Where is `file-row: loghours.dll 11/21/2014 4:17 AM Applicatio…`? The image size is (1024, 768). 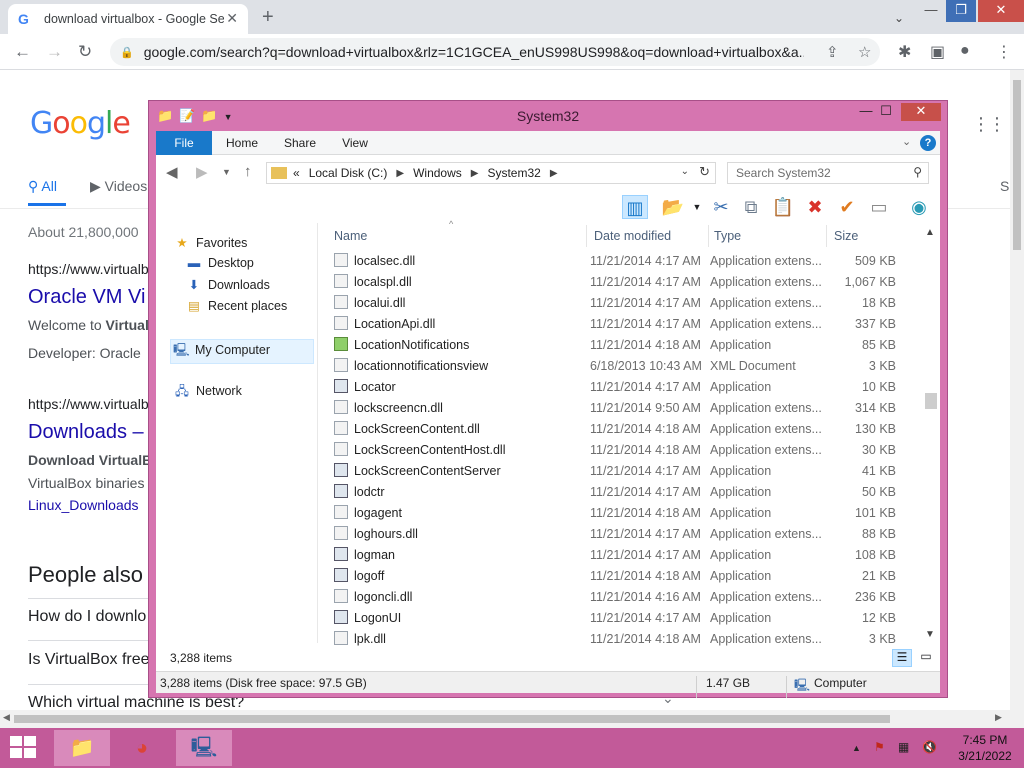
file-row: loghours.dll 11/21/2014 4:17 AM Applicatio… is located at coordinates (621, 534).